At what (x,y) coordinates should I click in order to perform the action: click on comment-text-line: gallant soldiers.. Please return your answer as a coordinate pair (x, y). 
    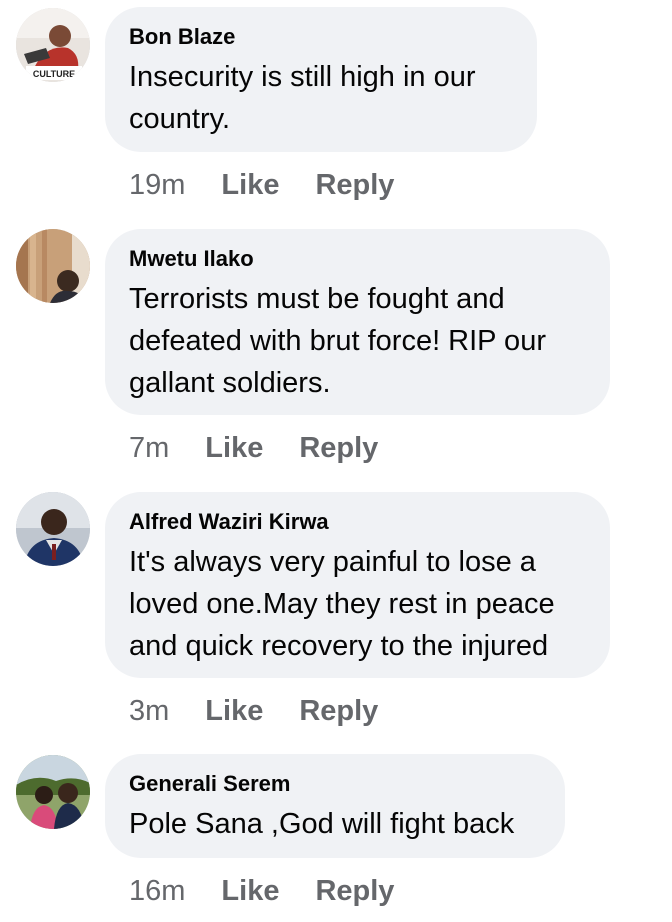
    Looking at the image, I should click on (230, 383).